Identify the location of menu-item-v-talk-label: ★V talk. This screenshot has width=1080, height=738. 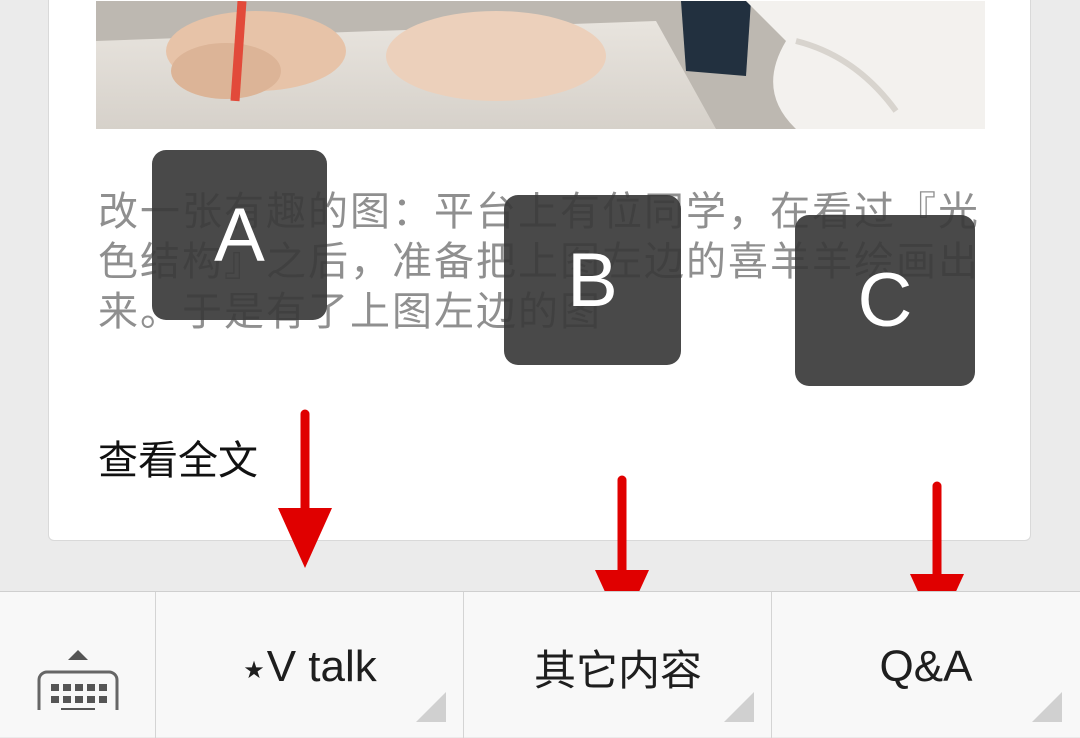
(310, 667).